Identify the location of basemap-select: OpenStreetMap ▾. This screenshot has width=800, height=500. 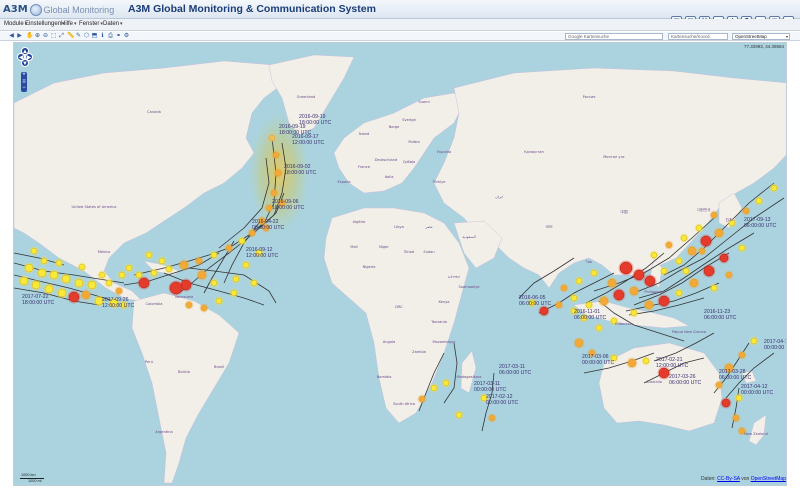
(761, 36).